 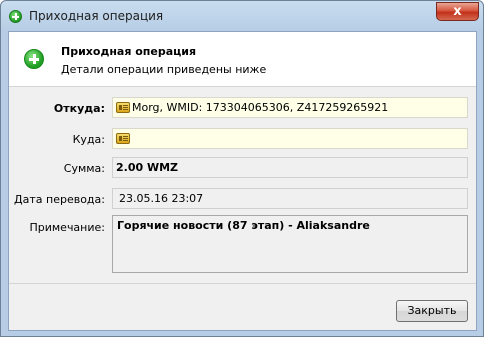 What do you see at coordinates (290, 167) in the screenshot?
I see `amount-field: 2.00 WMZ` at bounding box center [290, 167].